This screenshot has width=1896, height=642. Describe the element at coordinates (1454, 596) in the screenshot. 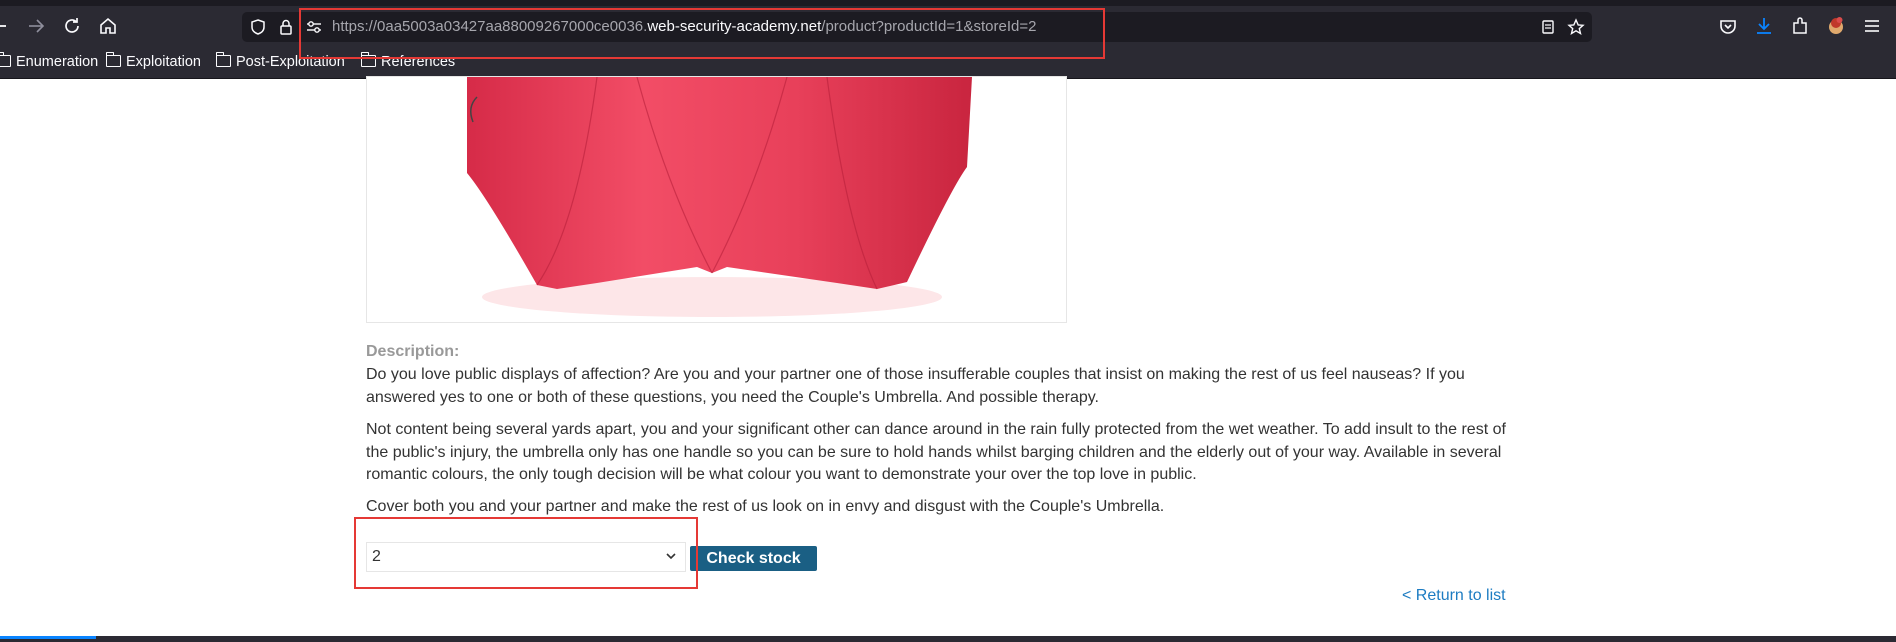

I see `return-to-list-link: < Return to list` at that location.